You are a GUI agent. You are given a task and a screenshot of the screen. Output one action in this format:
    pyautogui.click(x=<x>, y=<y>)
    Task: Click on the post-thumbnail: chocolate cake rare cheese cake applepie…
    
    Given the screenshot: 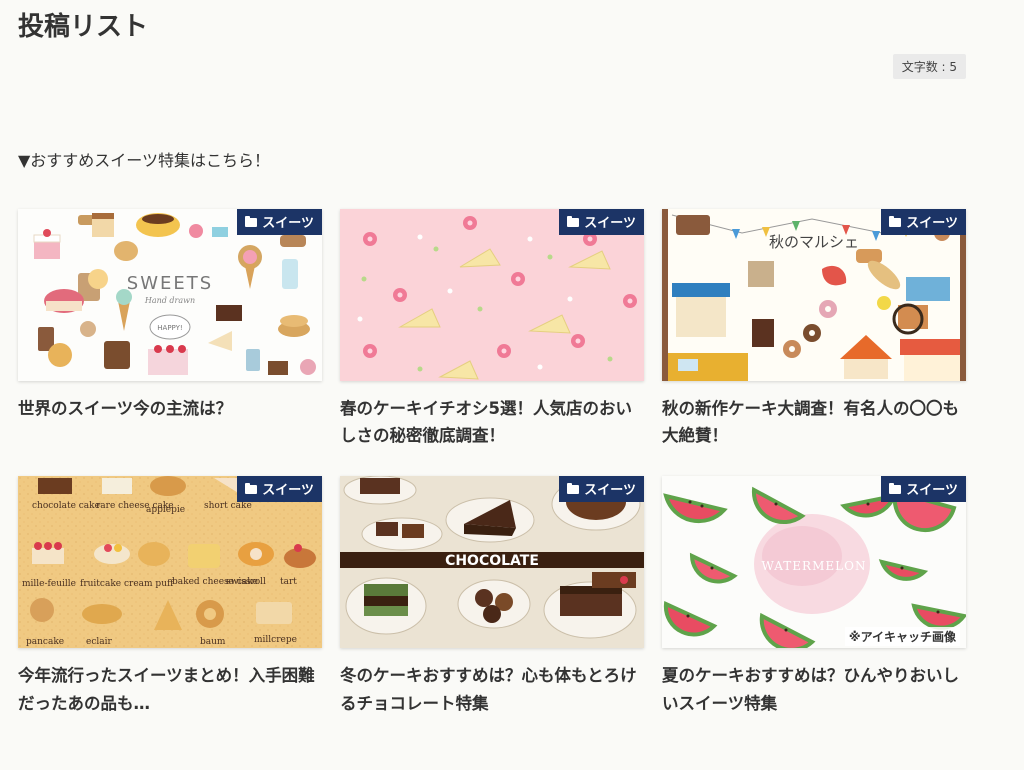 What is the action you would take?
    pyautogui.click(x=170, y=562)
    